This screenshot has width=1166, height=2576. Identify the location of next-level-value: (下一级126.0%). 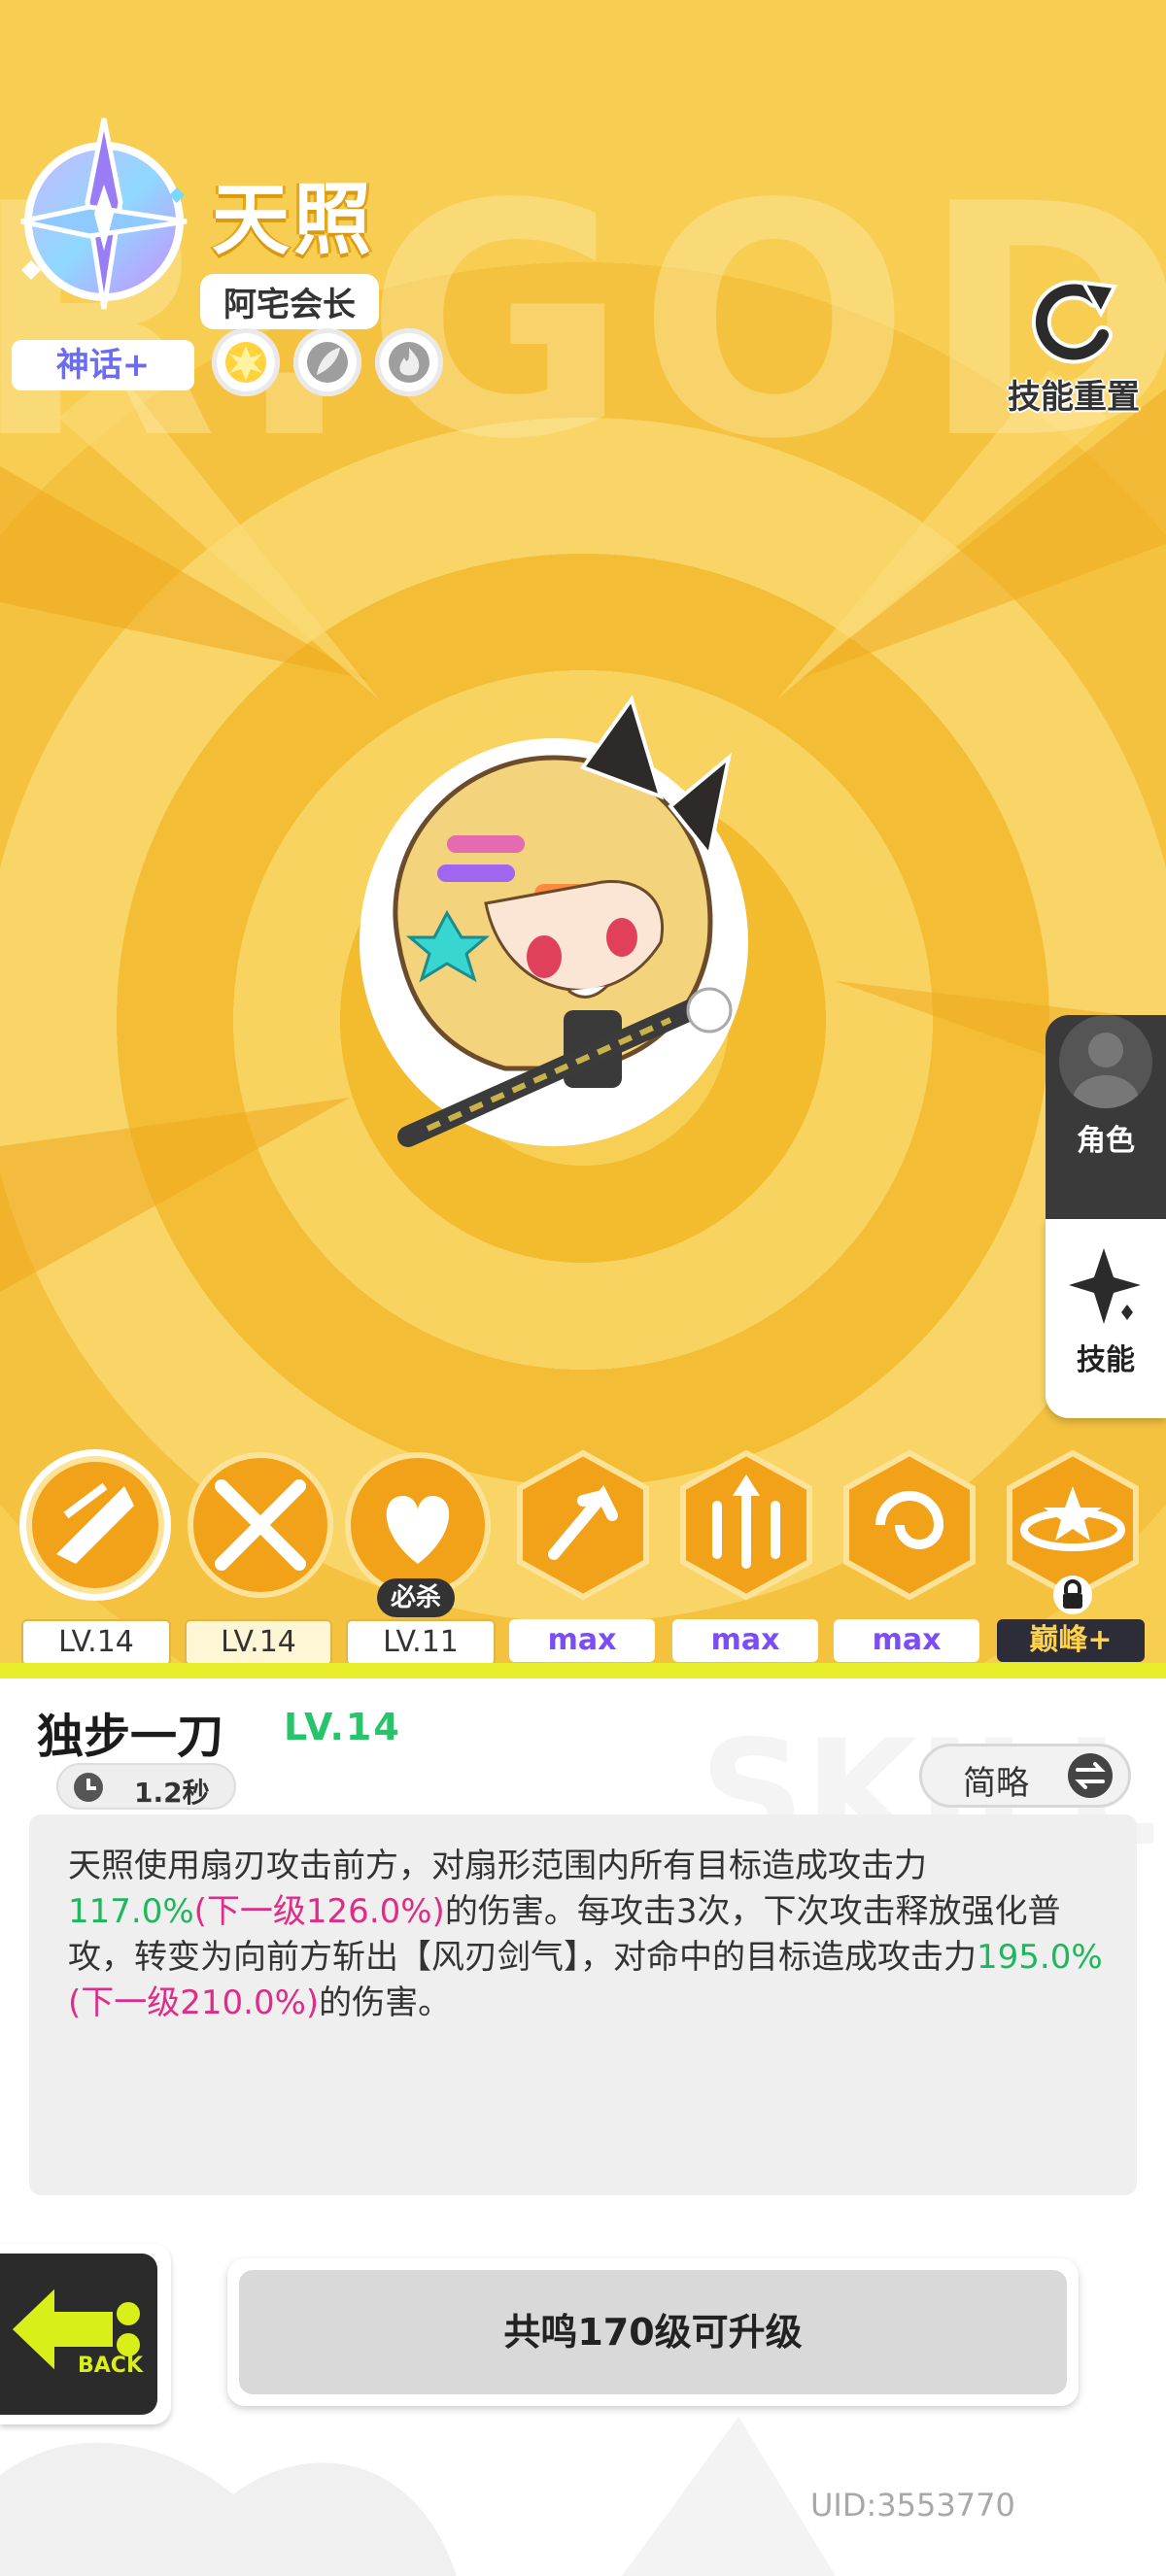
(319, 1911).